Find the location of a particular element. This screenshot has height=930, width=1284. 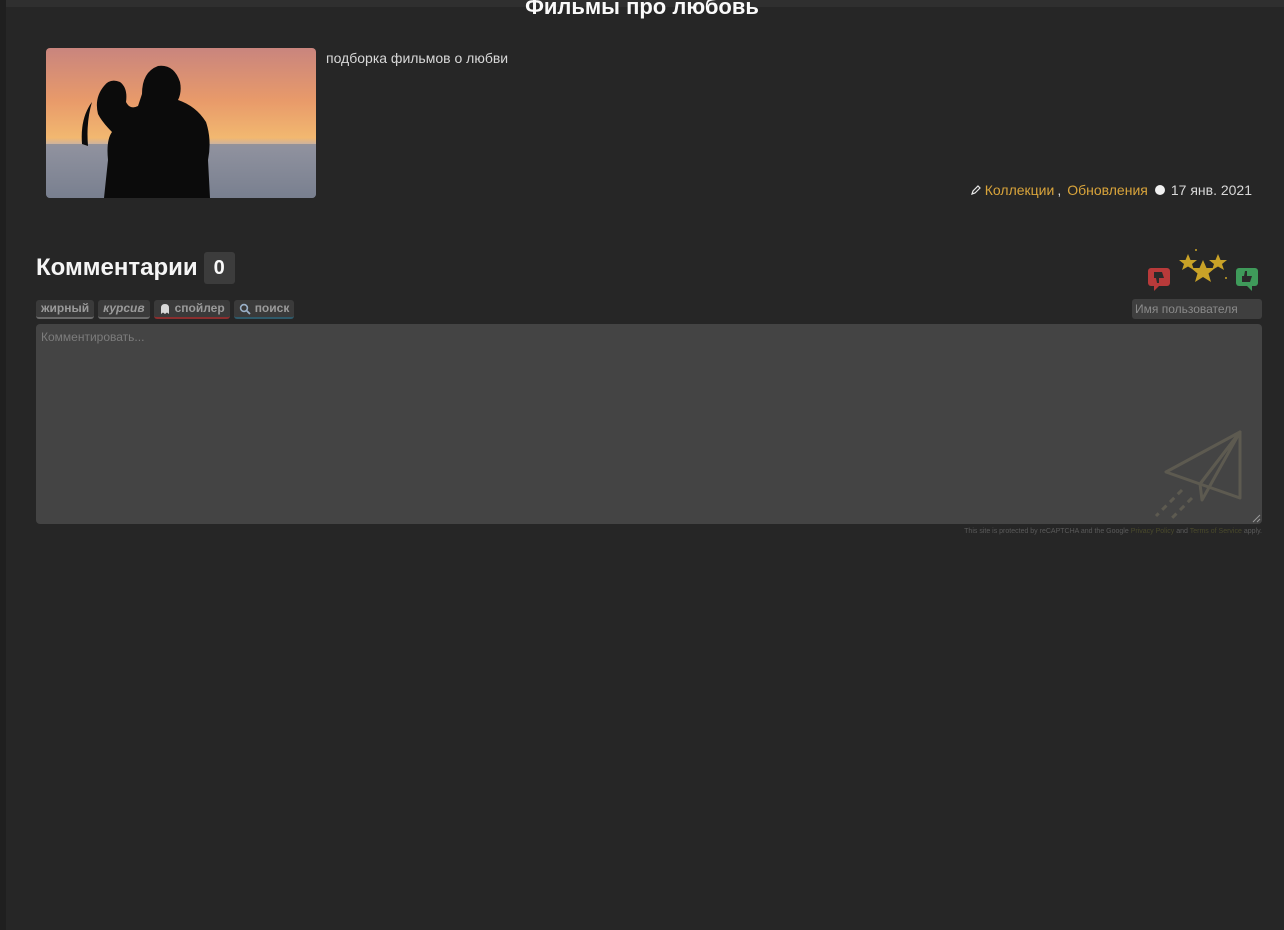

category-link-updates: Обновления is located at coordinates (1107, 190).